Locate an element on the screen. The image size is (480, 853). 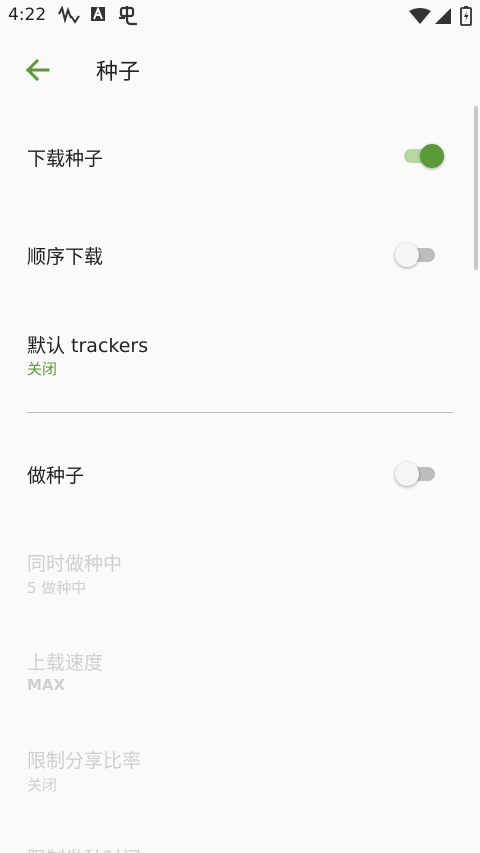
setting-seeding: 做种子 is located at coordinates (240, 473).